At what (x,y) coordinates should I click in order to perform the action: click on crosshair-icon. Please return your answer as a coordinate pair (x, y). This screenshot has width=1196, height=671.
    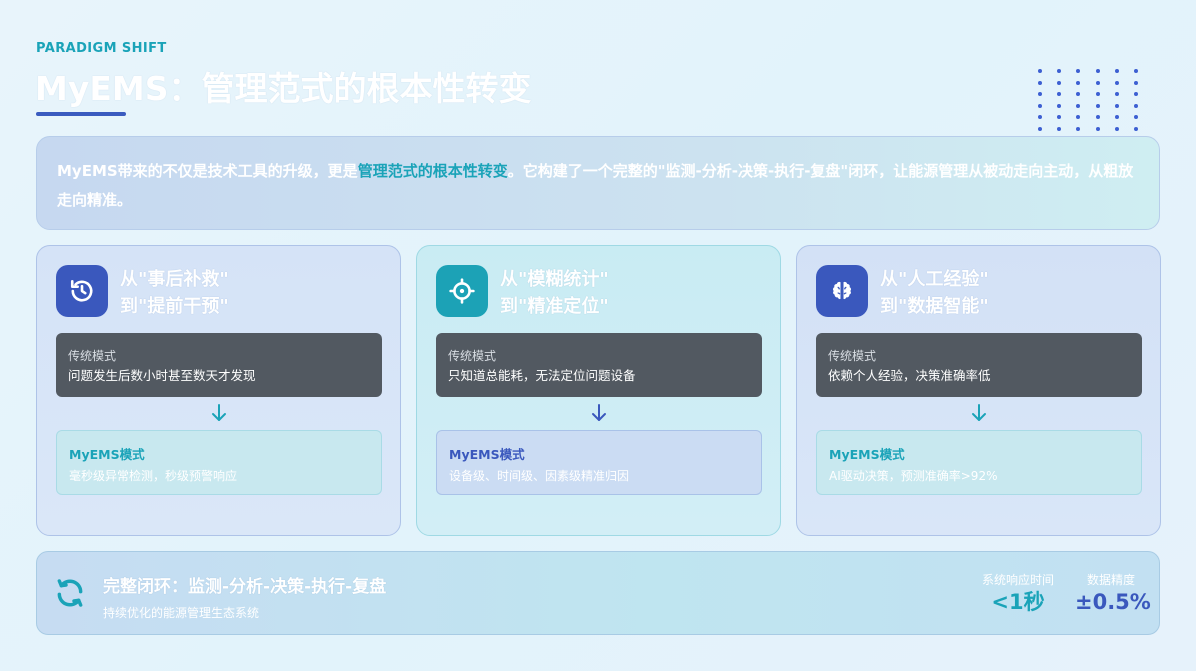
    Looking at the image, I should click on (462, 291).